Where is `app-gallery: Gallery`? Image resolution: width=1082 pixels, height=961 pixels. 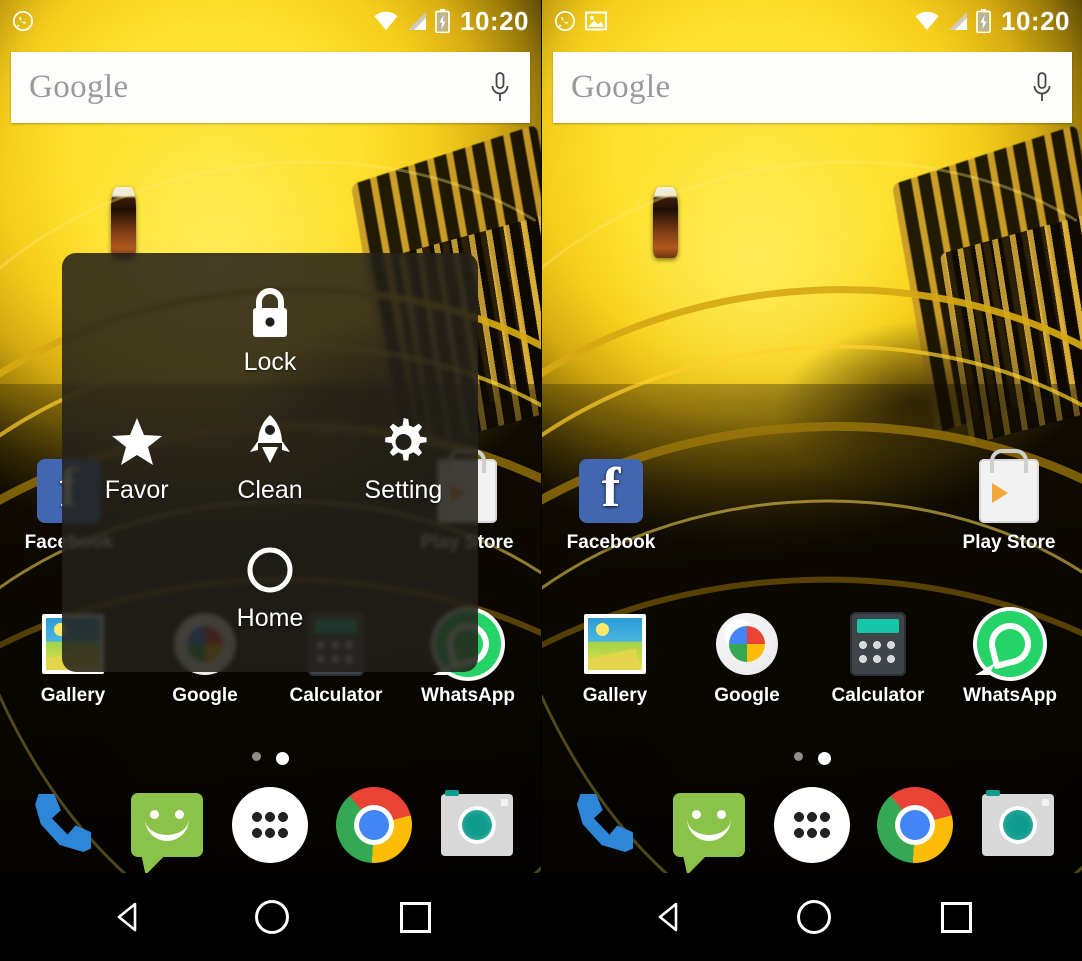 app-gallery: Gallery is located at coordinates (615, 656).